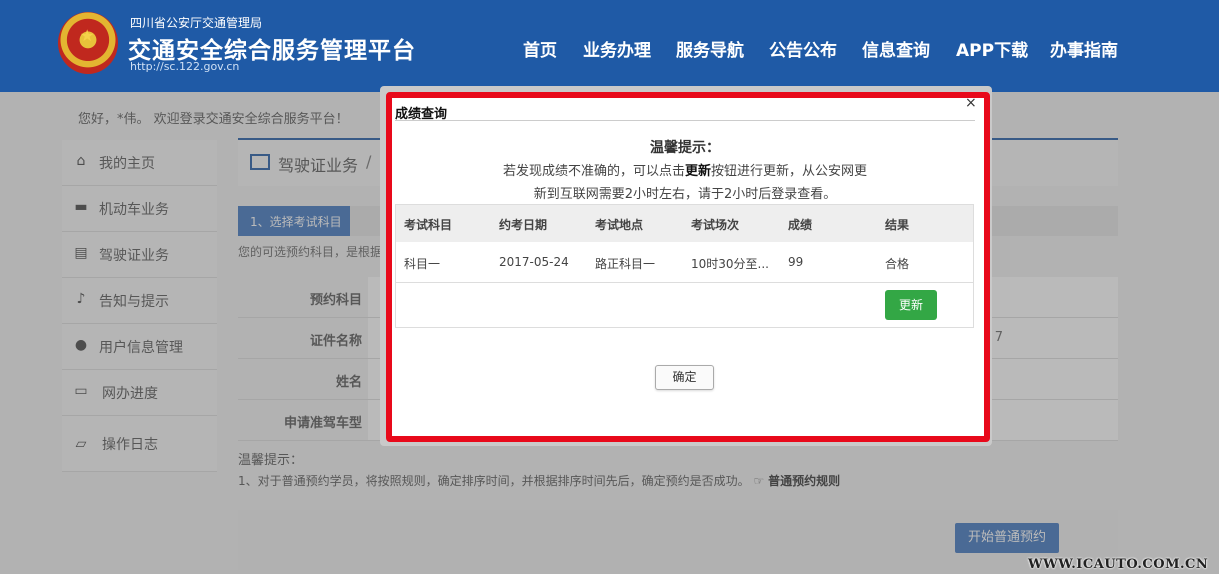 This screenshot has width=1219, height=574. What do you see at coordinates (593, 171) in the screenshot?
I see `tip-text: 若发现成绩不准确的，可以点击` at bounding box center [593, 171].